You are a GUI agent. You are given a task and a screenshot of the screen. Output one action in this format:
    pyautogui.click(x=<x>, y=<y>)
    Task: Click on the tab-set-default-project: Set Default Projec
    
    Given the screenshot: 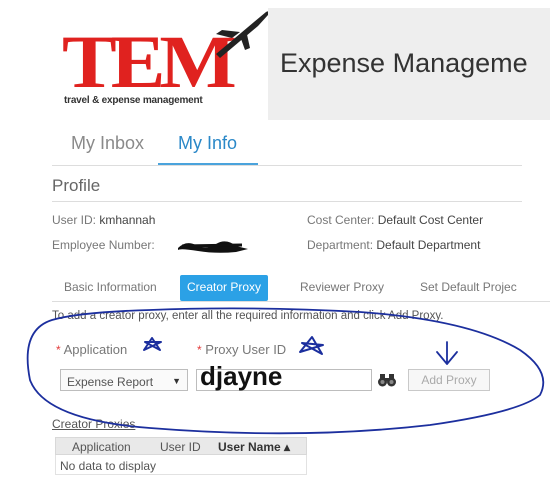 What is the action you would take?
    pyautogui.click(x=468, y=288)
    